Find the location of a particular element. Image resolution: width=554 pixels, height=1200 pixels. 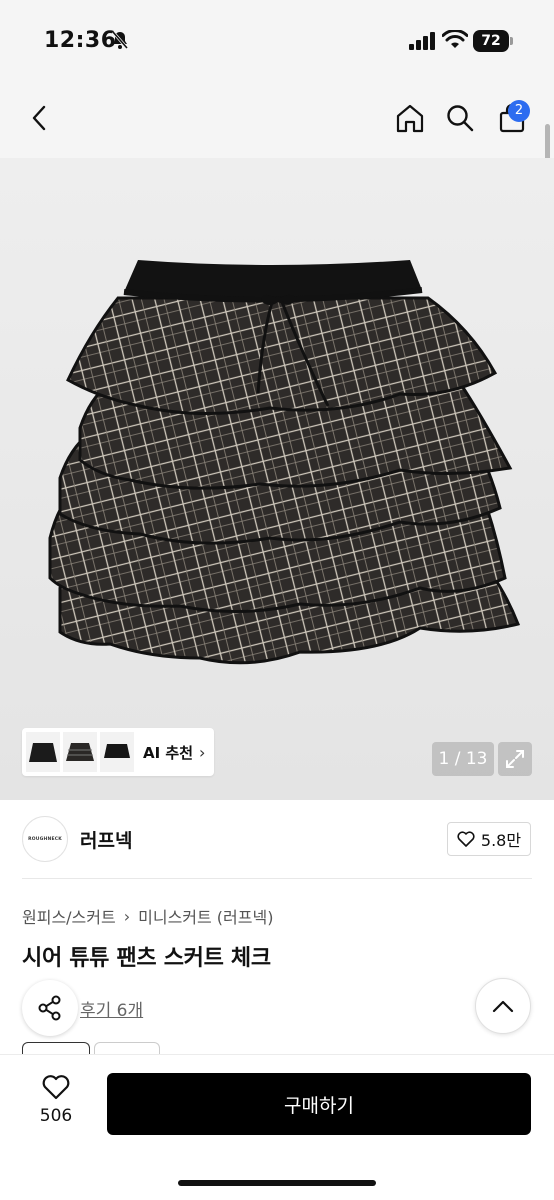

chevron-right-icon: › is located at coordinates (202, 752).